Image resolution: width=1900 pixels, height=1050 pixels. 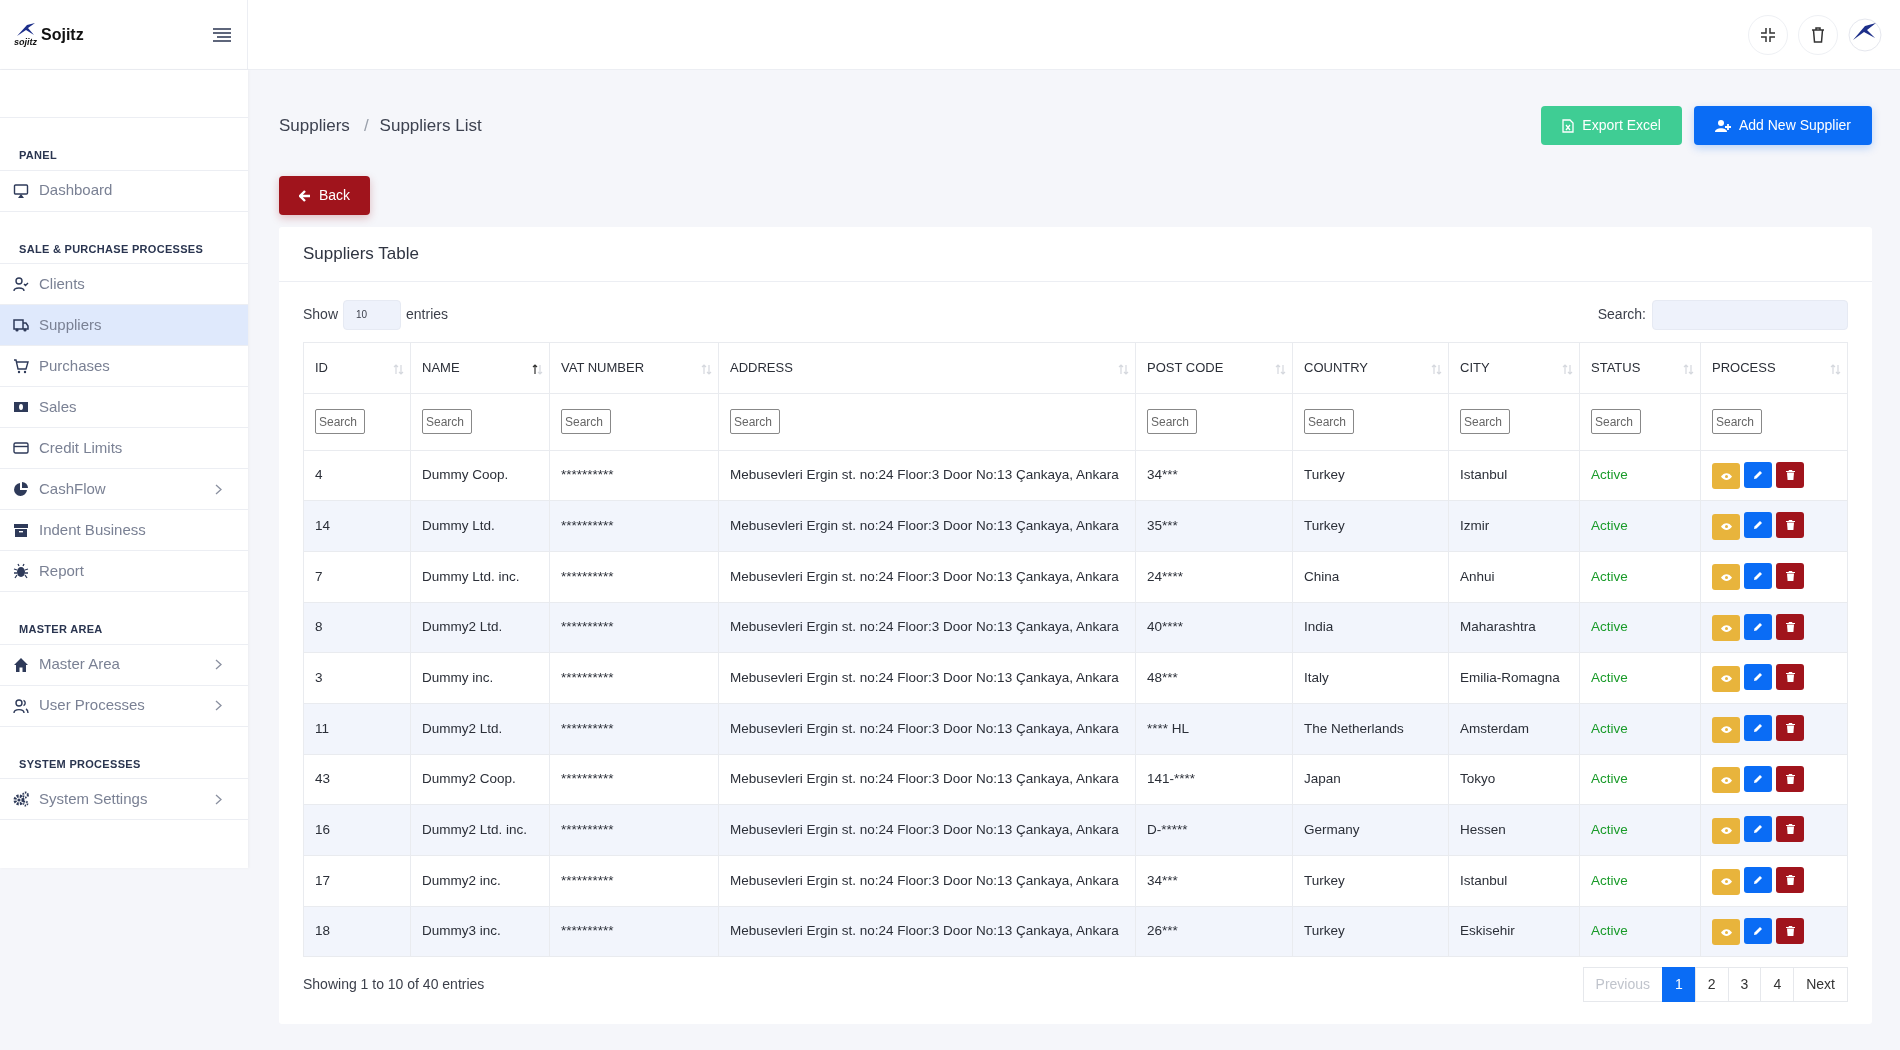 I want to click on breadcrumb-link: Suppliers, so click(x=314, y=125).